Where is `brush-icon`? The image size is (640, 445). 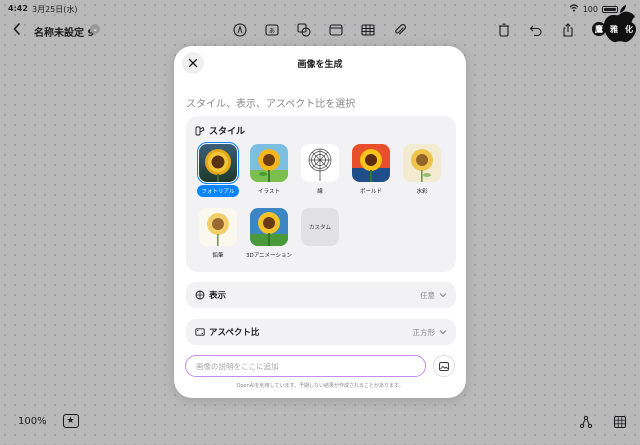
brush-icon is located at coordinates (200, 130).